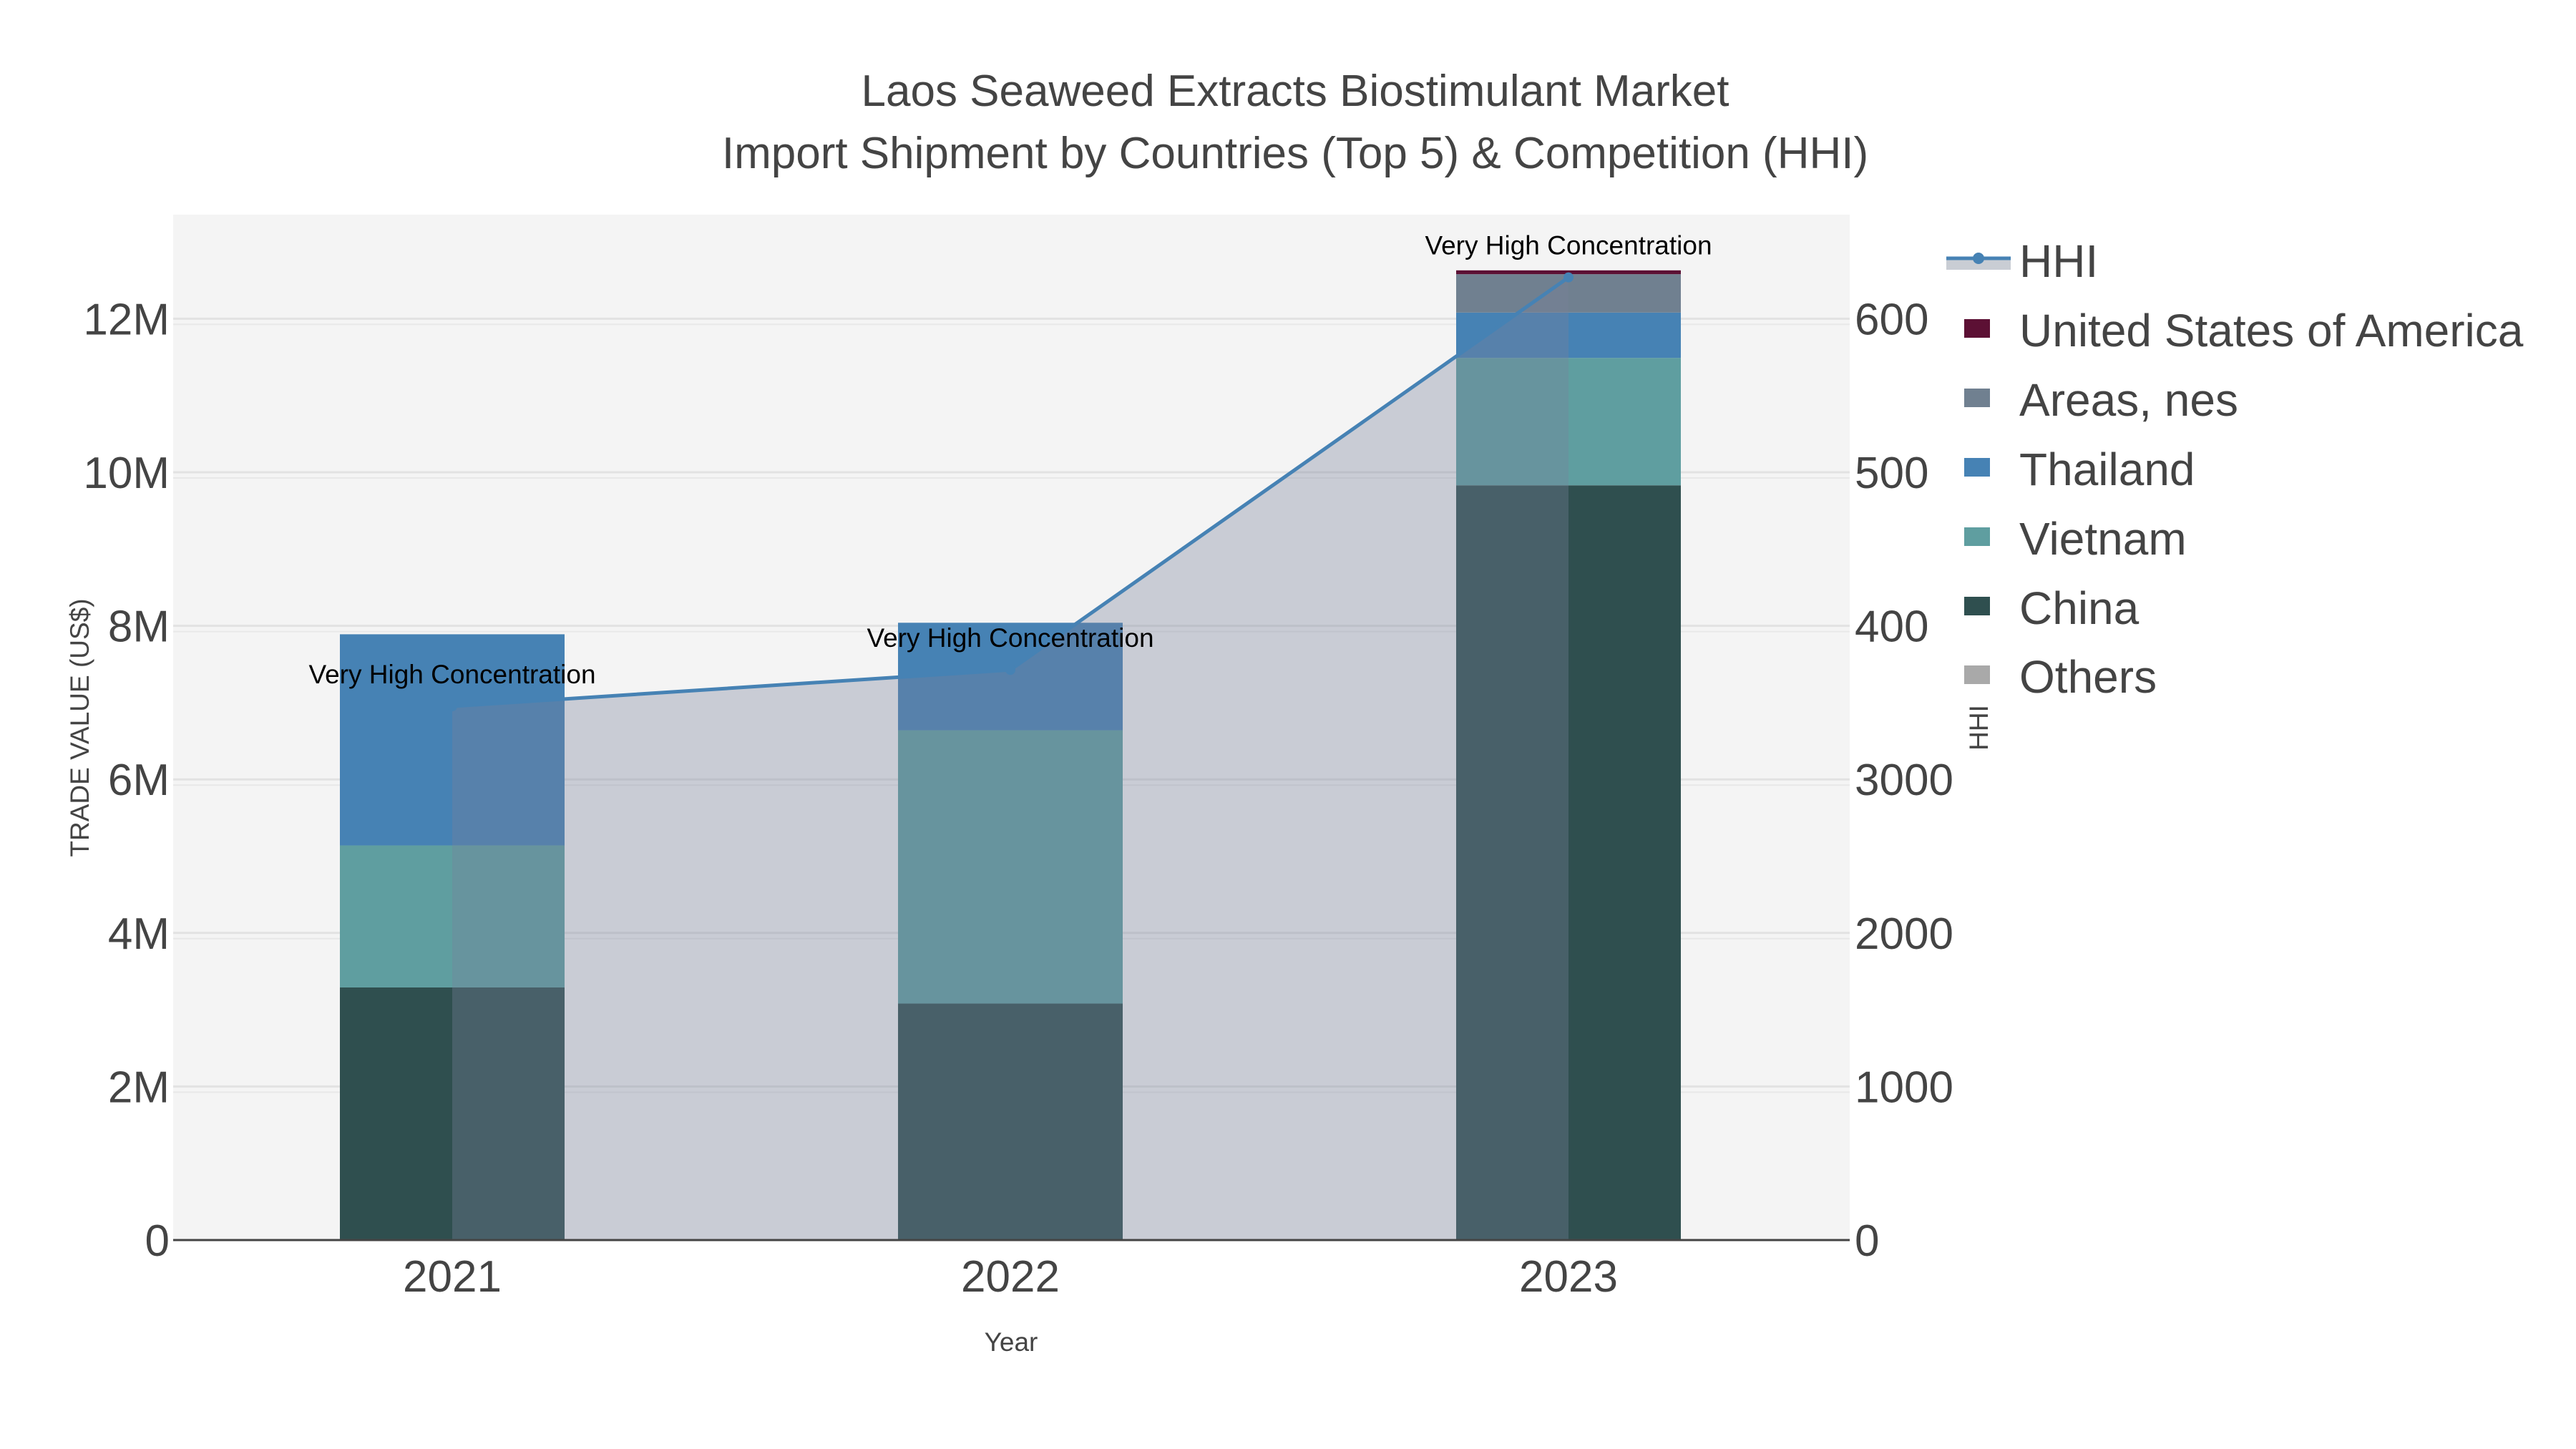 The width and height of the screenshot is (2576, 1449). Describe the element at coordinates (1891, 627) in the screenshot. I see `y2-tick-label: 400` at that location.